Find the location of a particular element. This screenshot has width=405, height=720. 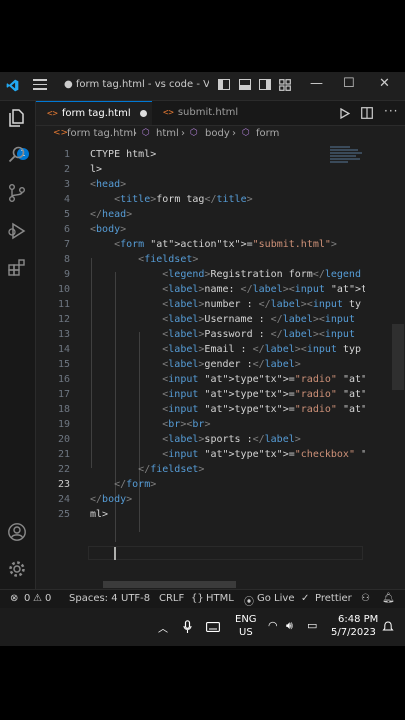

more-actions-icon: ··· is located at coordinates (391, 111).